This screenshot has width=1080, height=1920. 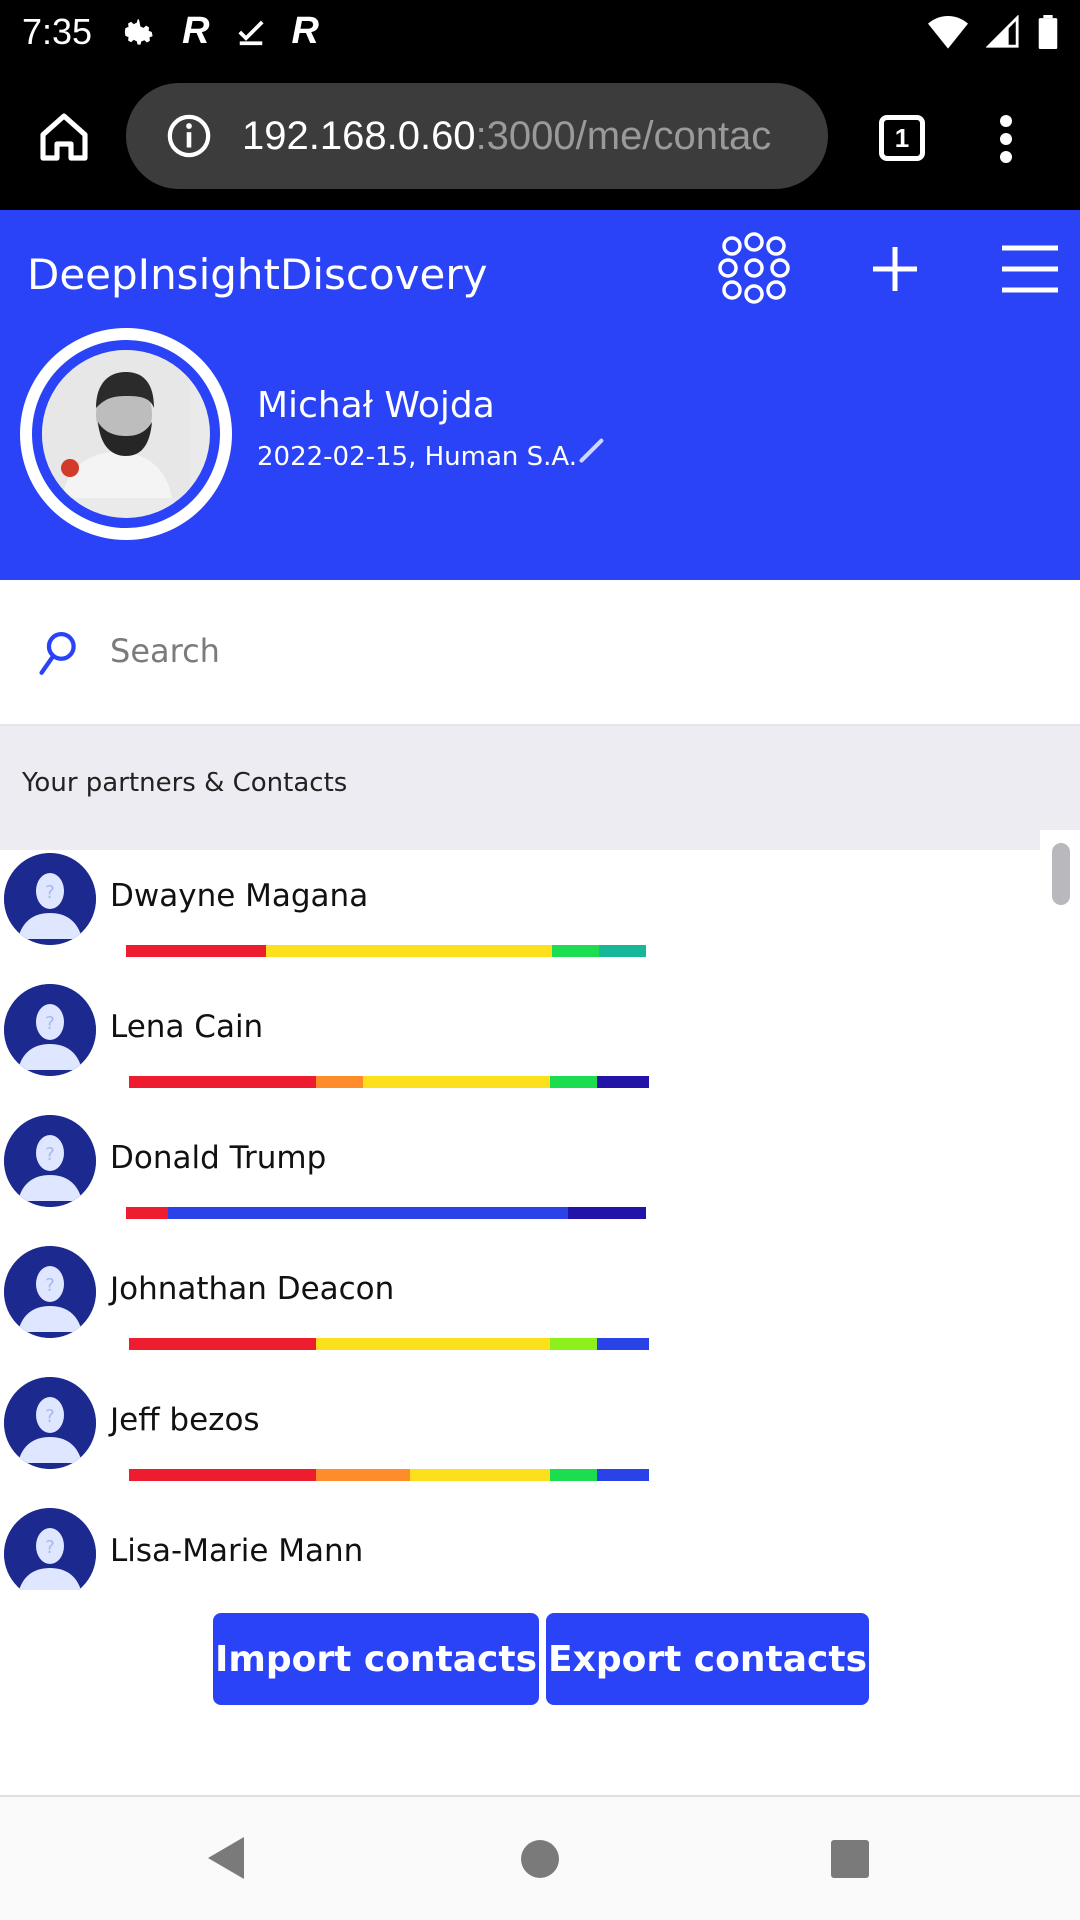 What do you see at coordinates (592, 450) in the screenshot?
I see `edit-pencil-icon` at bounding box center [592, 450].